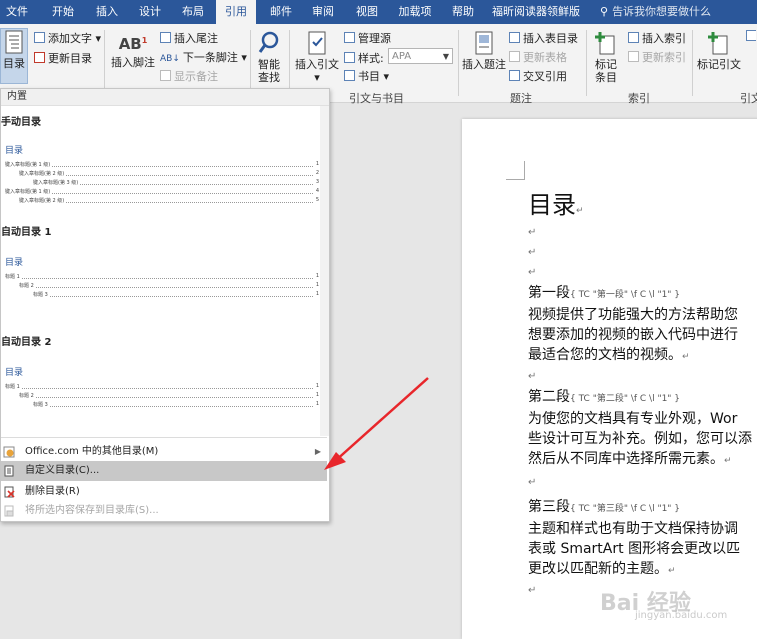  I want to click on annotation-arrow, so click(376, 423).